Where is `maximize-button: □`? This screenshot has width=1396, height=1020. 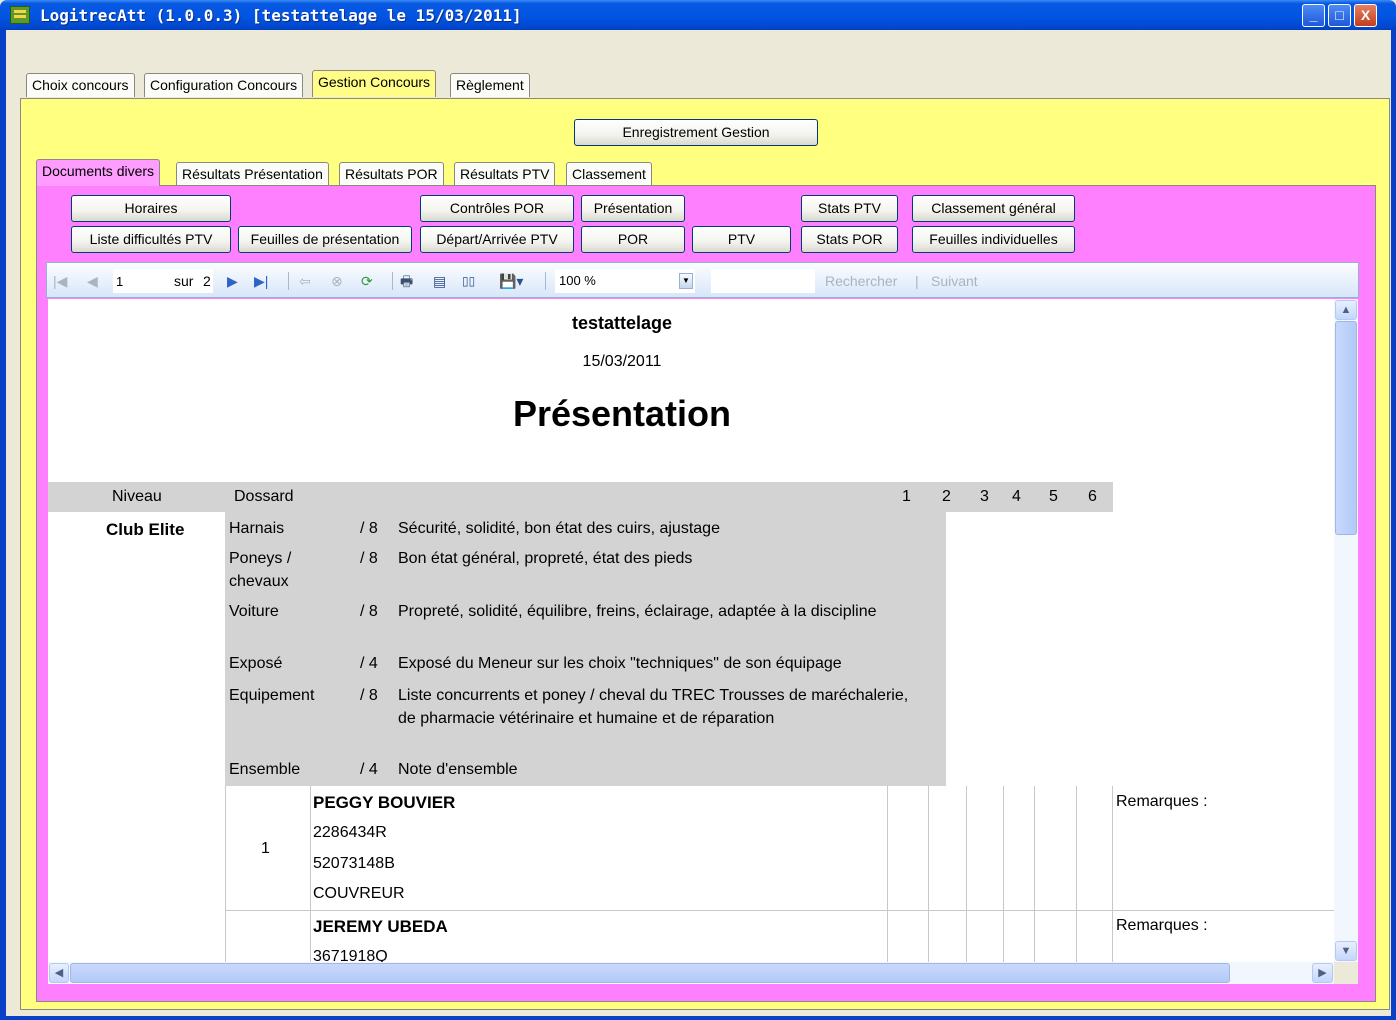
maximize-button: □ is located at coordinates (1339, 15).